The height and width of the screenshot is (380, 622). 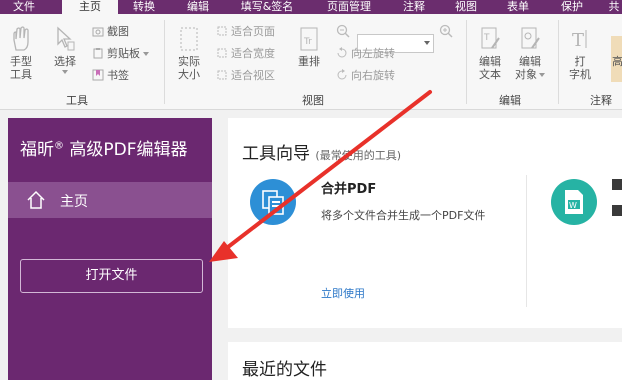 I want to click on tab-protect: 保护, so click(x=572, y=7).